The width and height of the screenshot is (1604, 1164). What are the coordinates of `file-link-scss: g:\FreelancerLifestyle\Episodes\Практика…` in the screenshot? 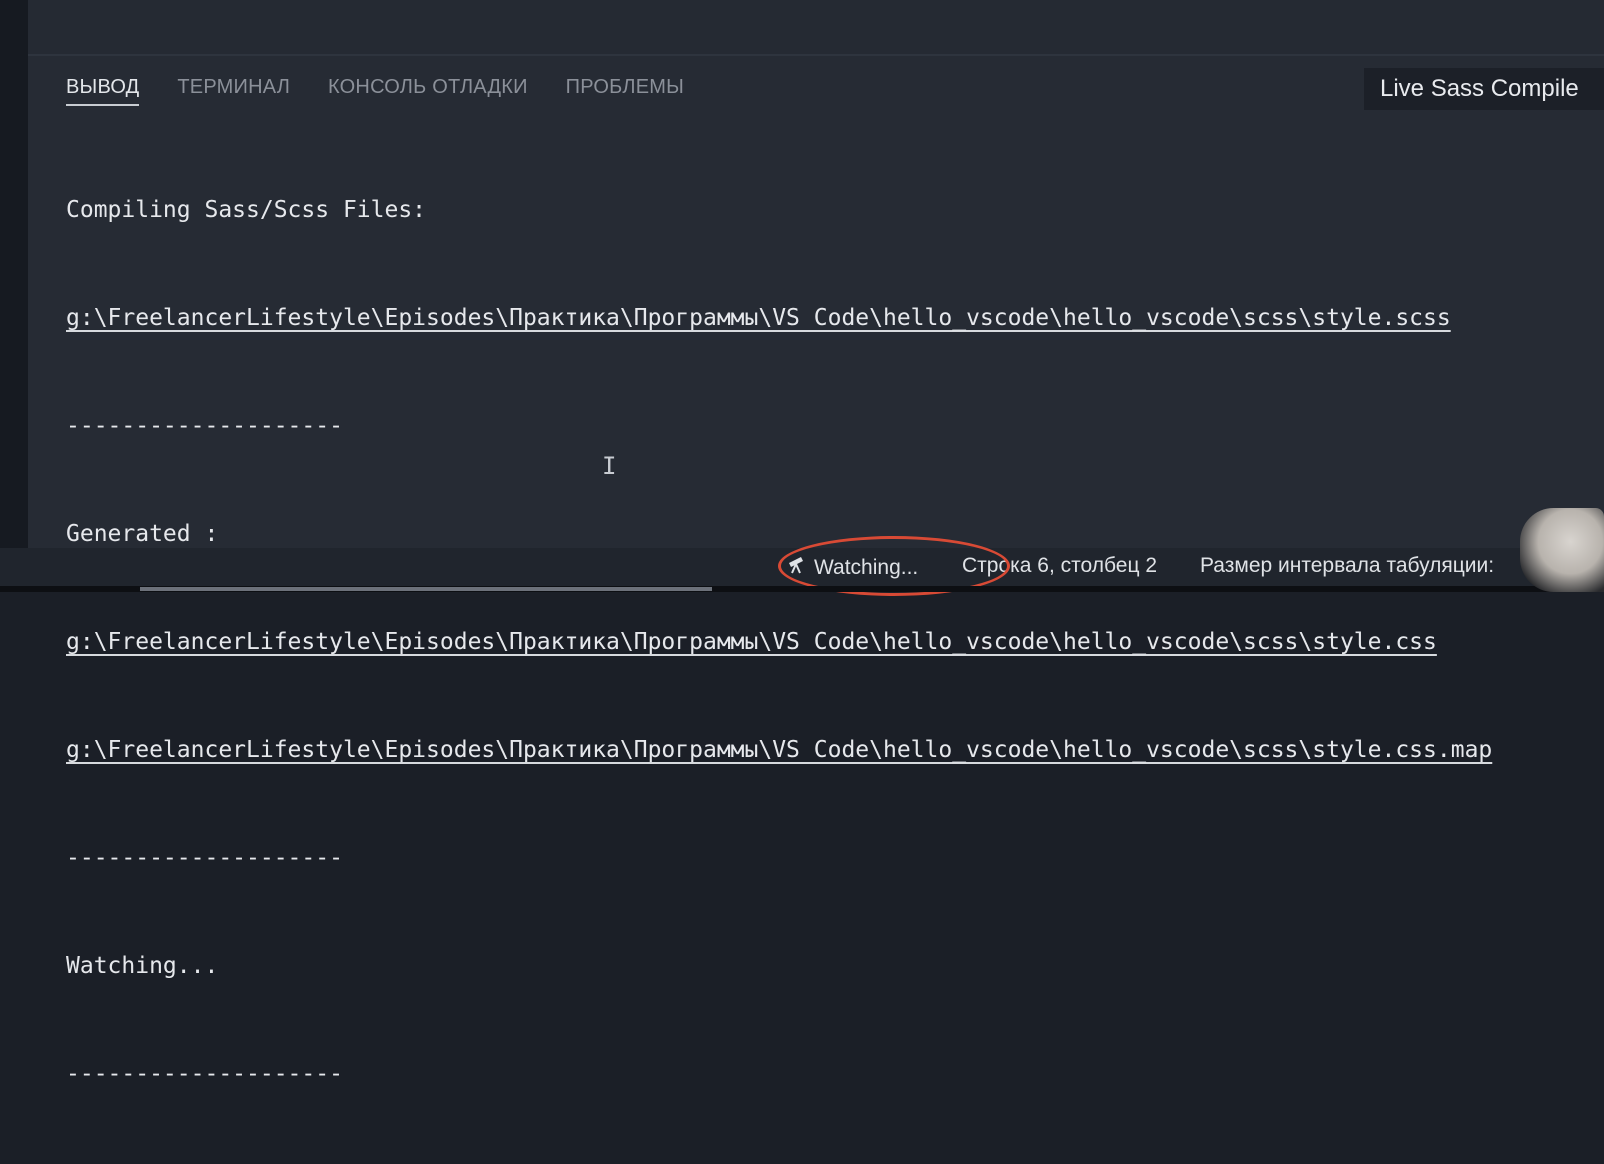 It's located at (758, 318).